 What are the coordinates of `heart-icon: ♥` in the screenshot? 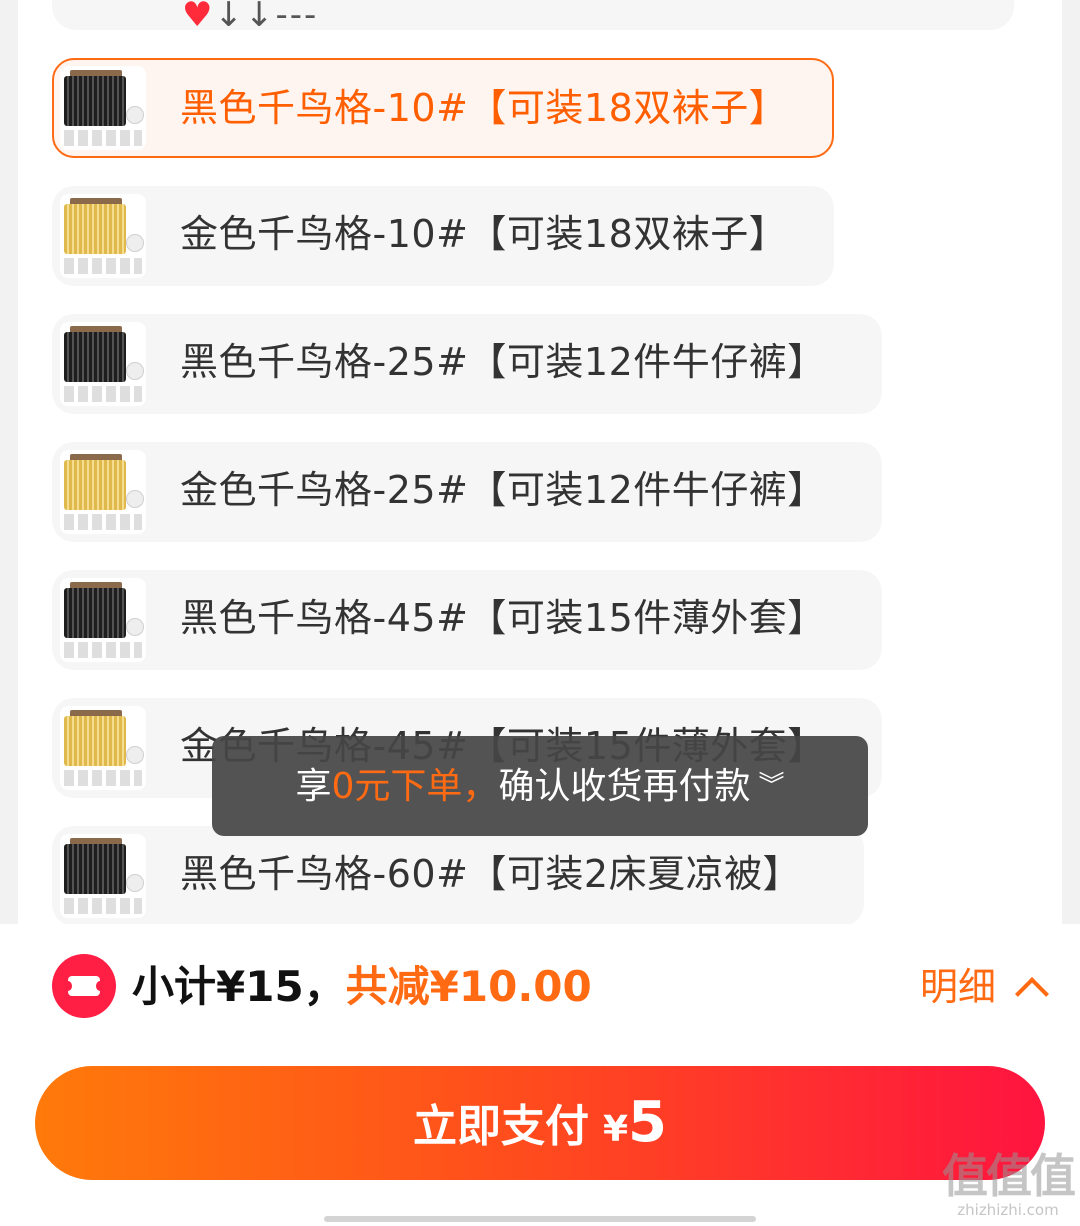 It's located at (198, 17).